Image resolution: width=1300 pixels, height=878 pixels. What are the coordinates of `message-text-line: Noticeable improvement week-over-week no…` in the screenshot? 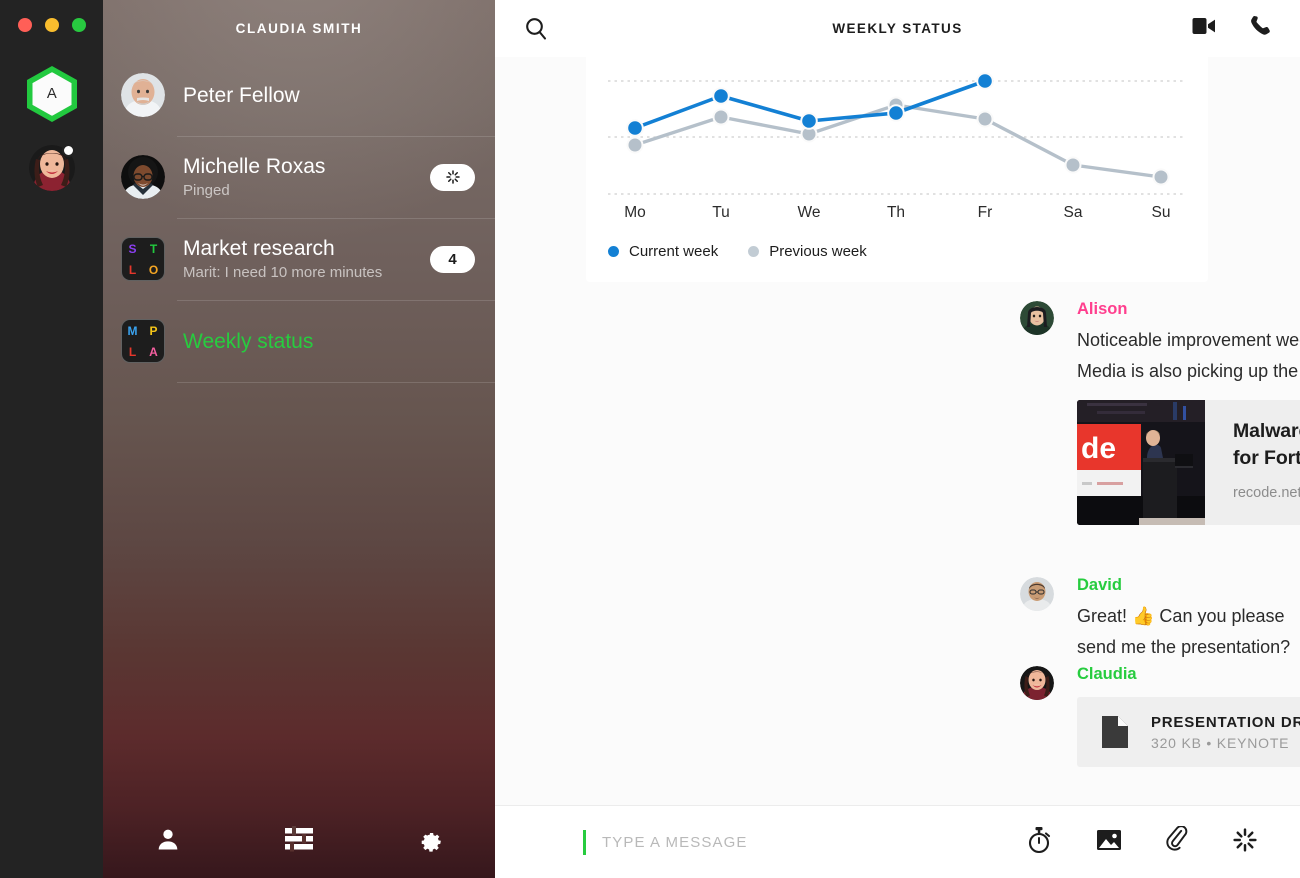 It's located at (1188, 340).